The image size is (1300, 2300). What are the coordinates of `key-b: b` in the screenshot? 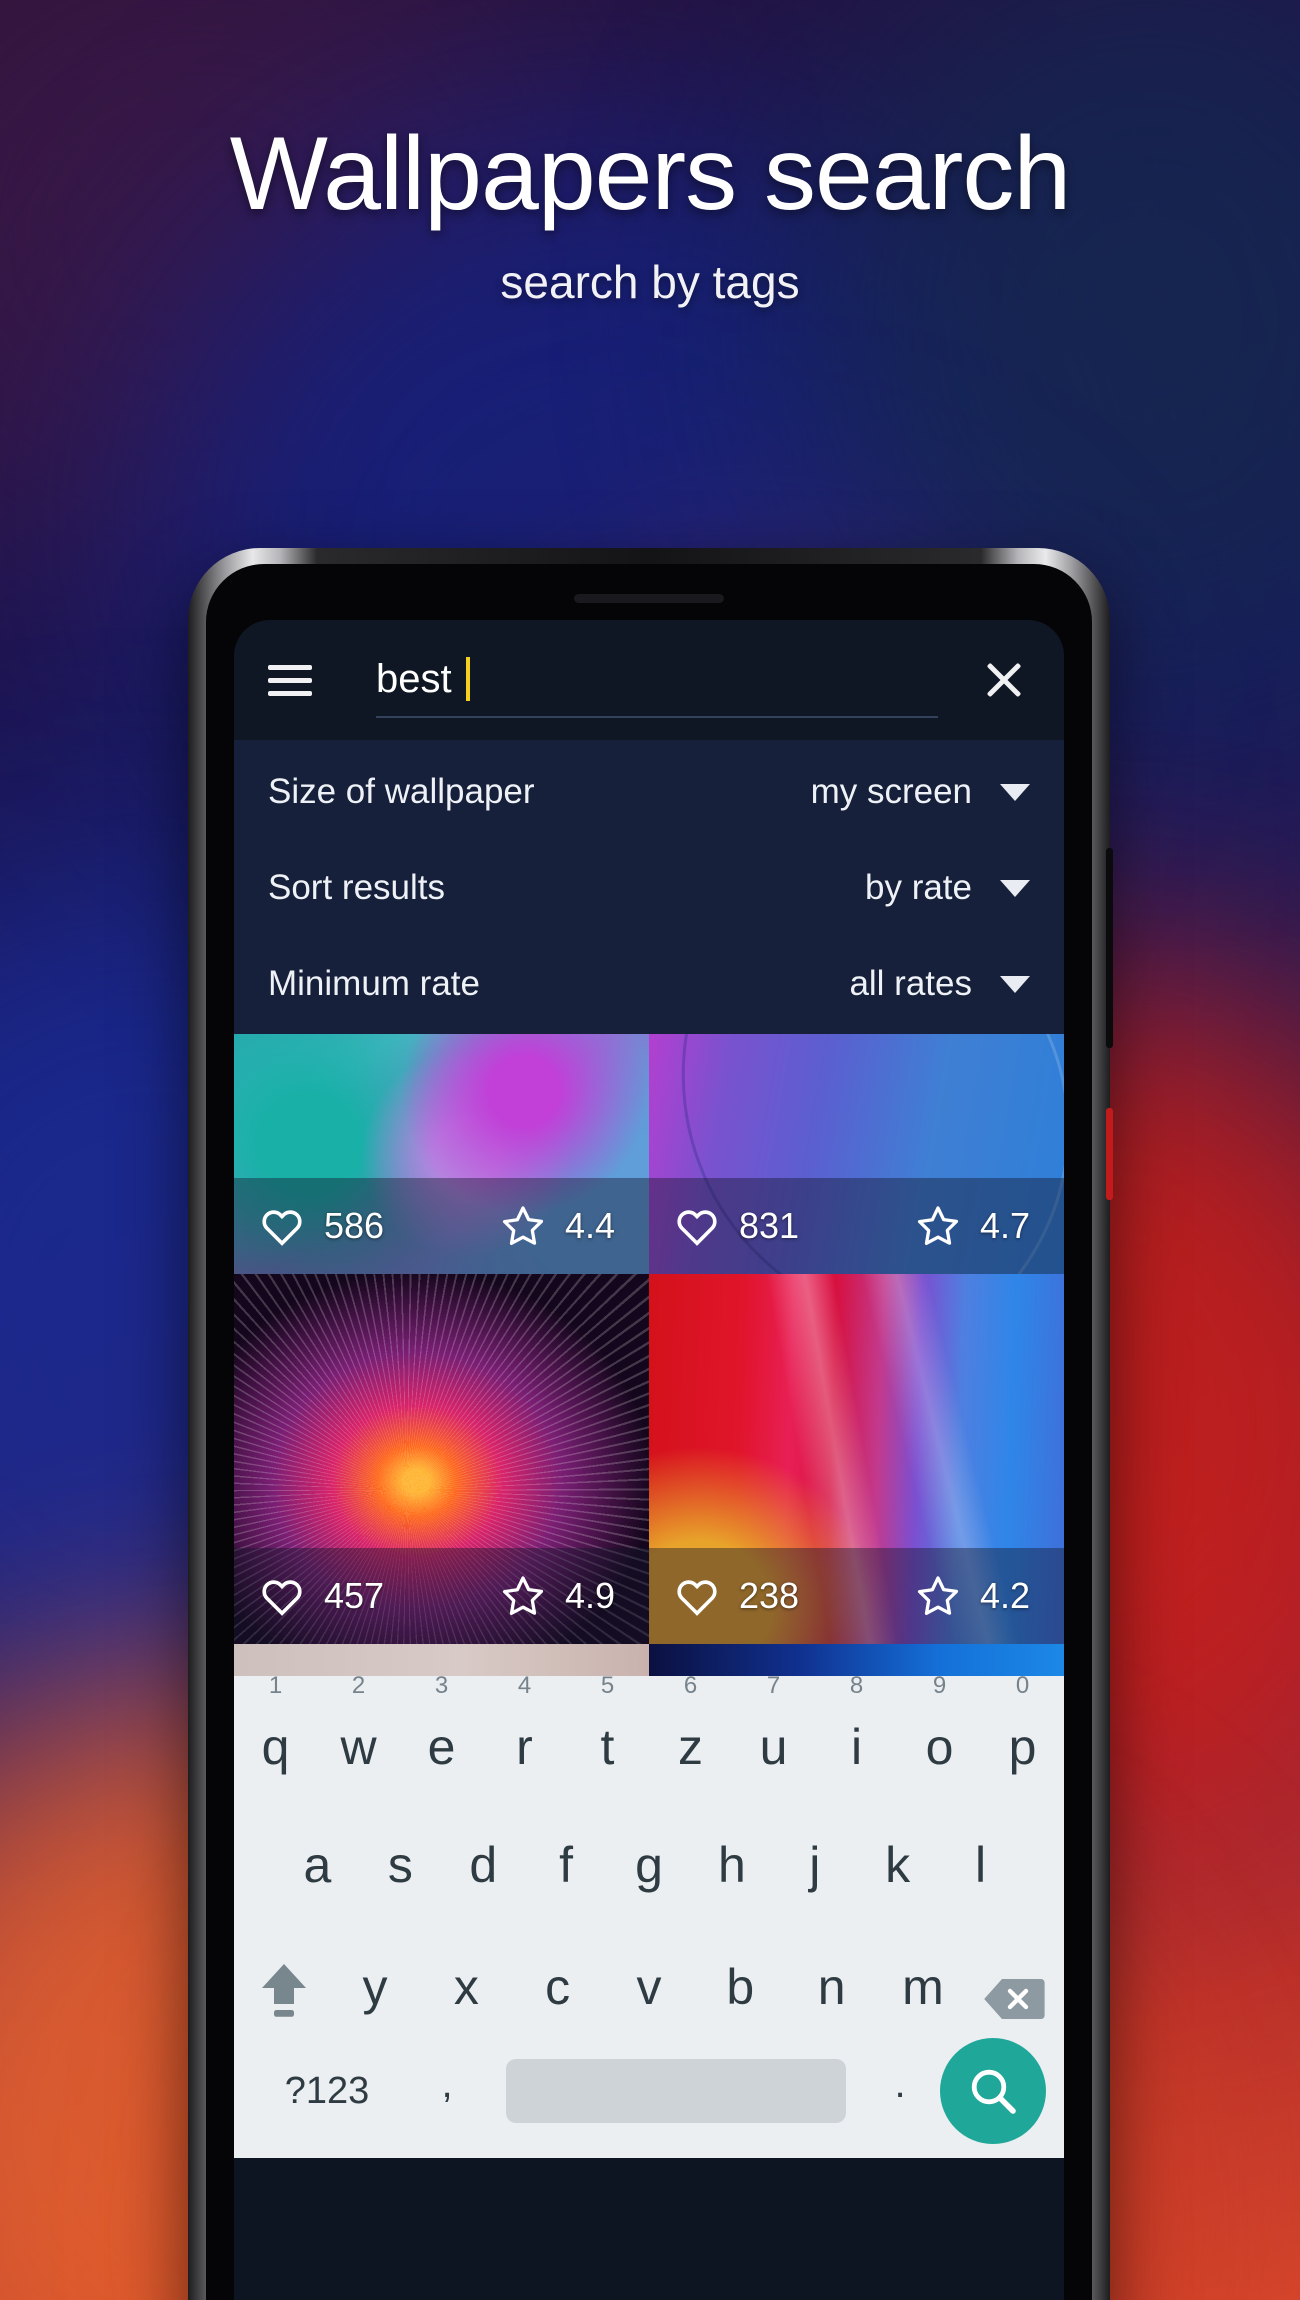 It's located at (740, 1998).